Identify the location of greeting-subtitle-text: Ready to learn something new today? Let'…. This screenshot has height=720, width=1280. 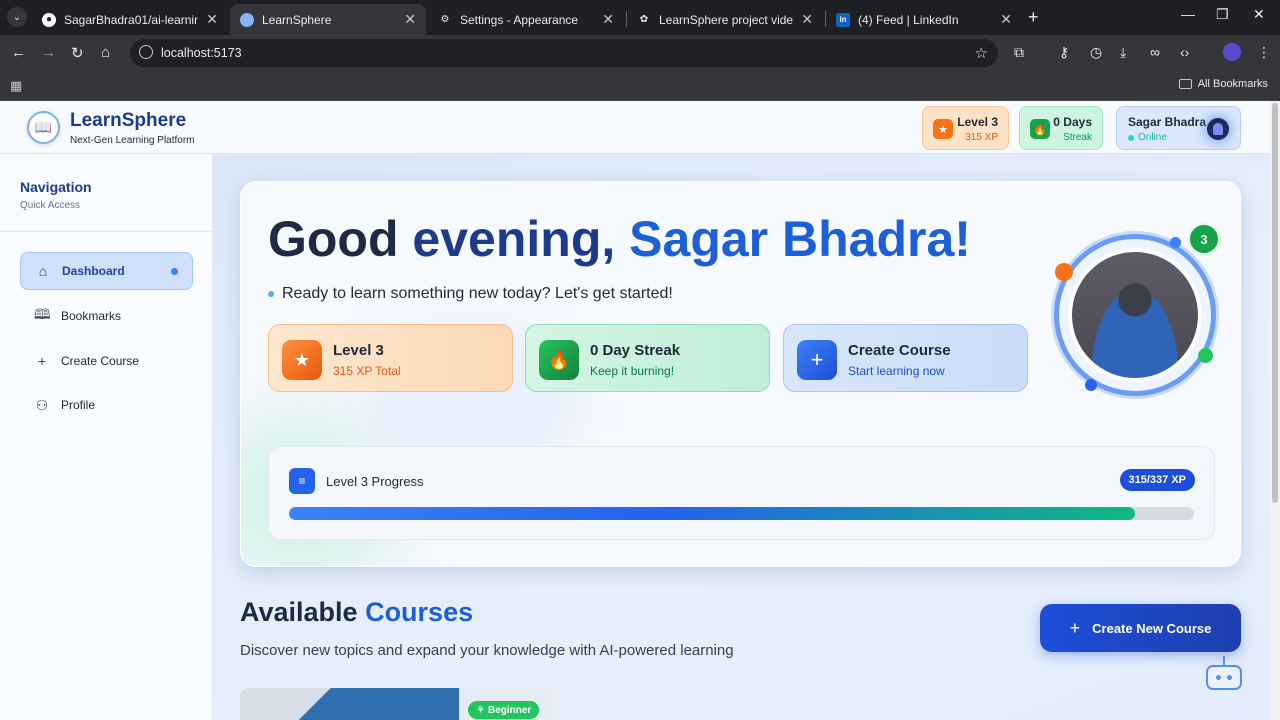
(477, 293).